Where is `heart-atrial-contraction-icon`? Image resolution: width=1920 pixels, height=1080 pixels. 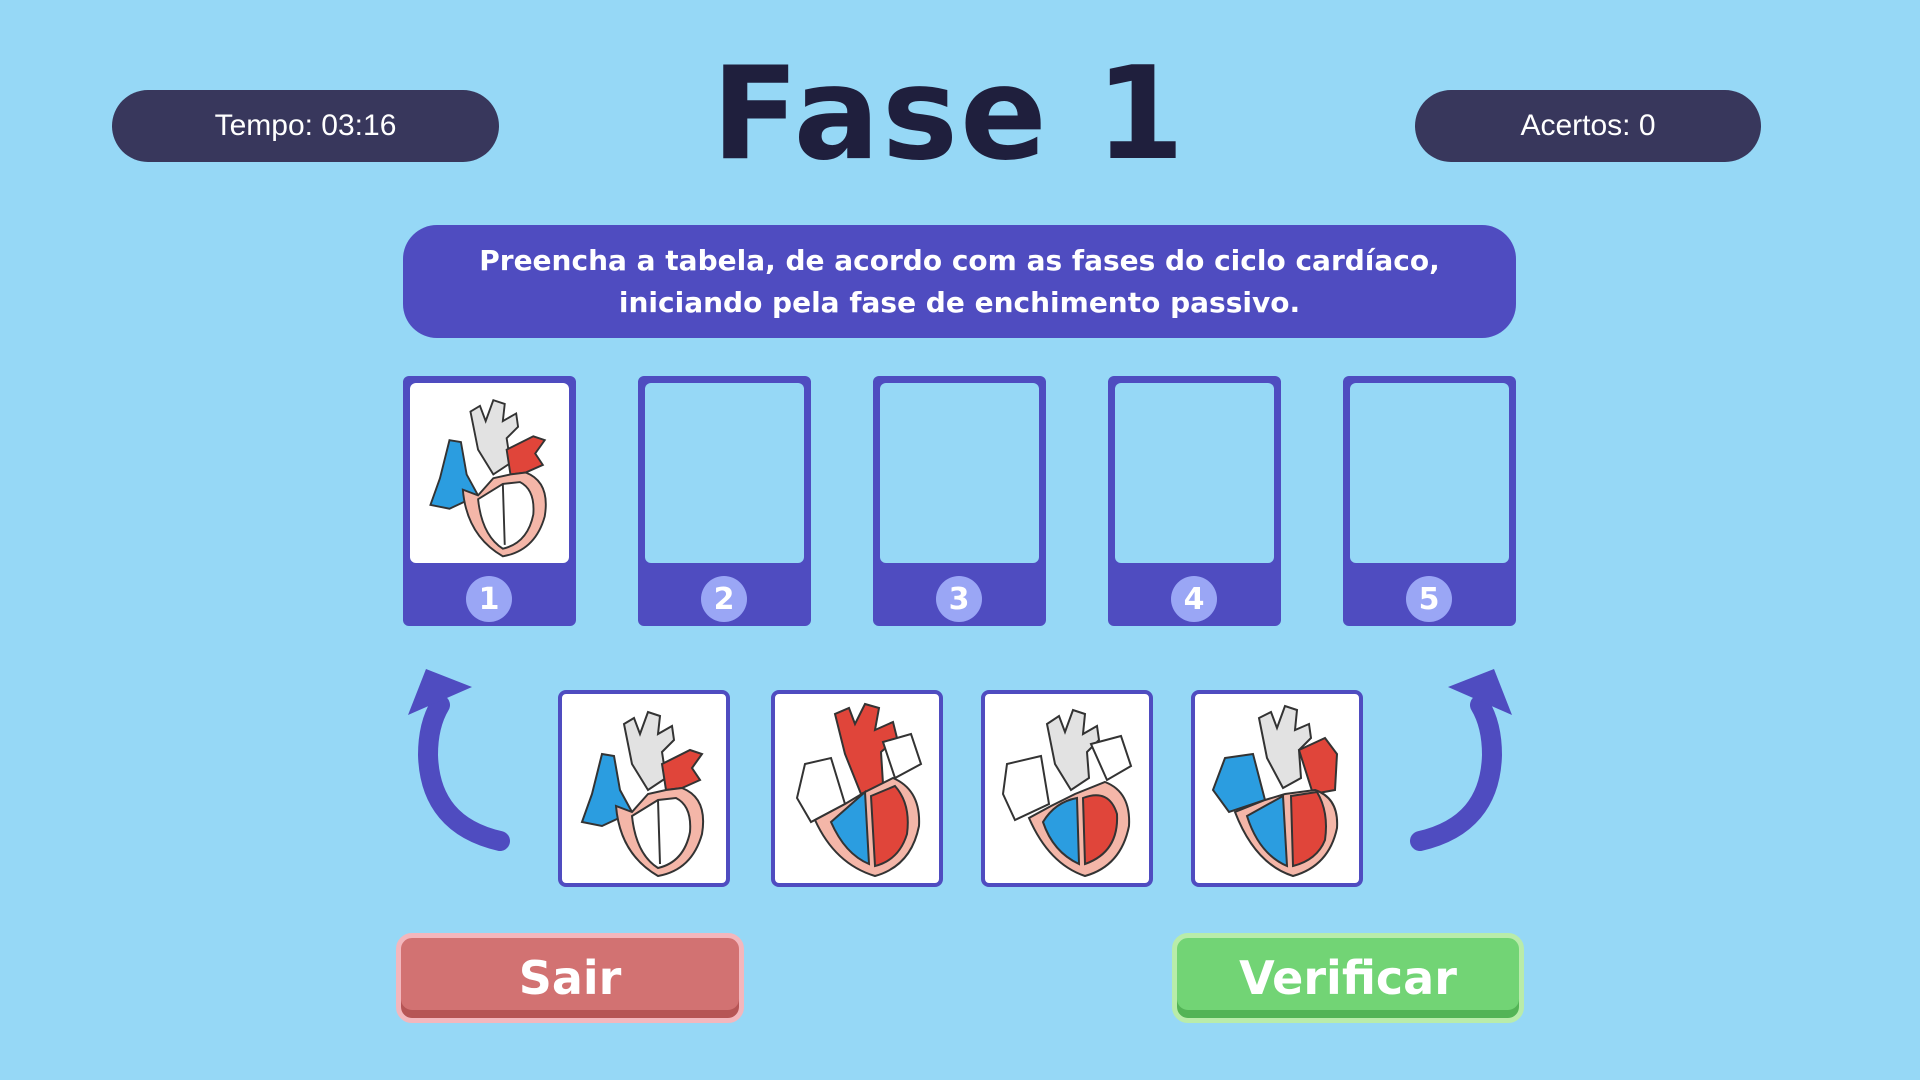
heart-atrial-contraction-icon is located at coordinates (1275, 791).